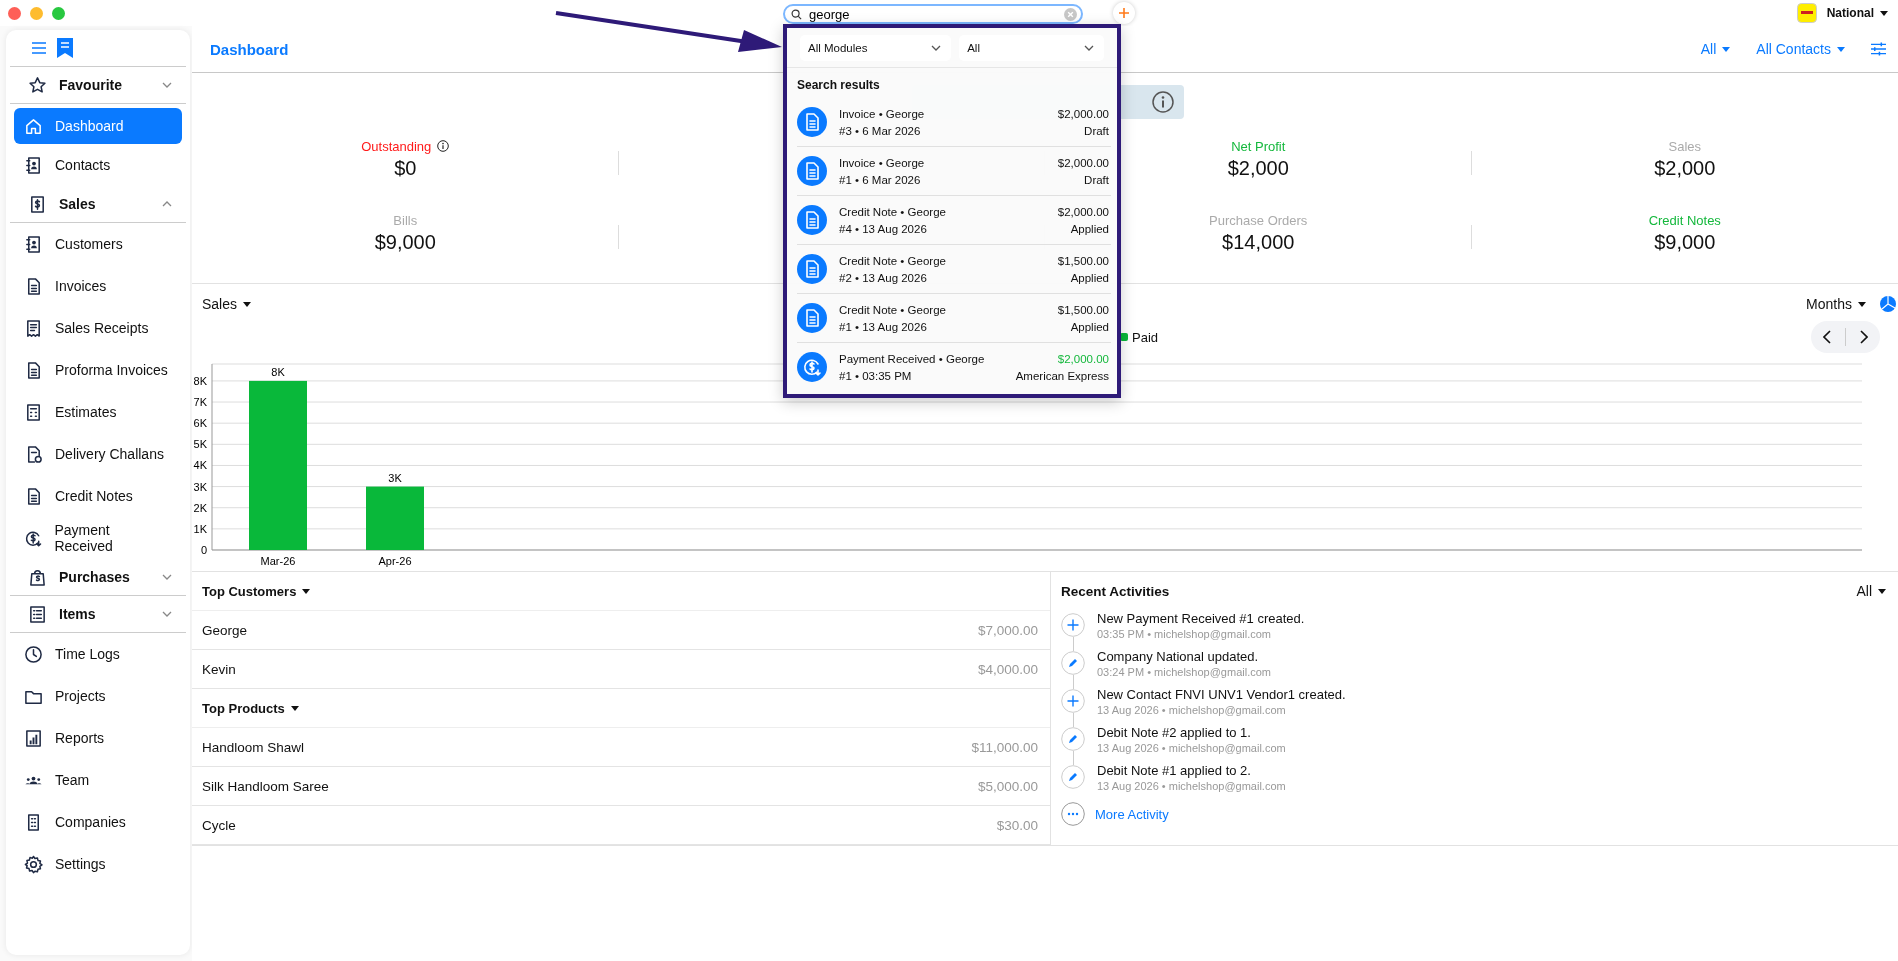 Image resolution: width=1898 pixels, height=961 pixels. What do you see at coordinates (249, 49) in the screenshot?
I see `page-title: Dashboard` at bounding box center [249, 49].